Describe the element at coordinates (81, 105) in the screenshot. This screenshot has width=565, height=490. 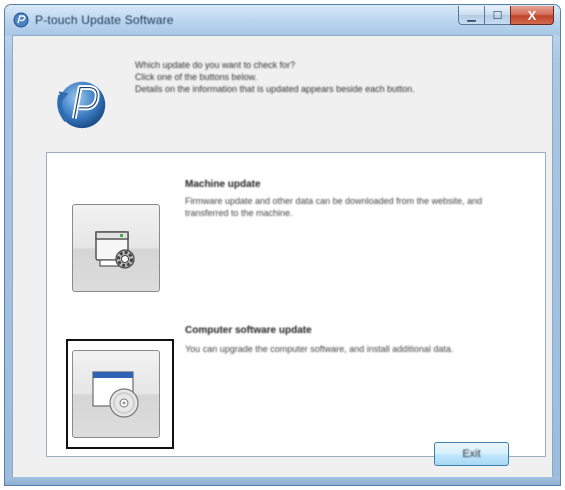
I see `p-touch-update-logo-icon` at that location.